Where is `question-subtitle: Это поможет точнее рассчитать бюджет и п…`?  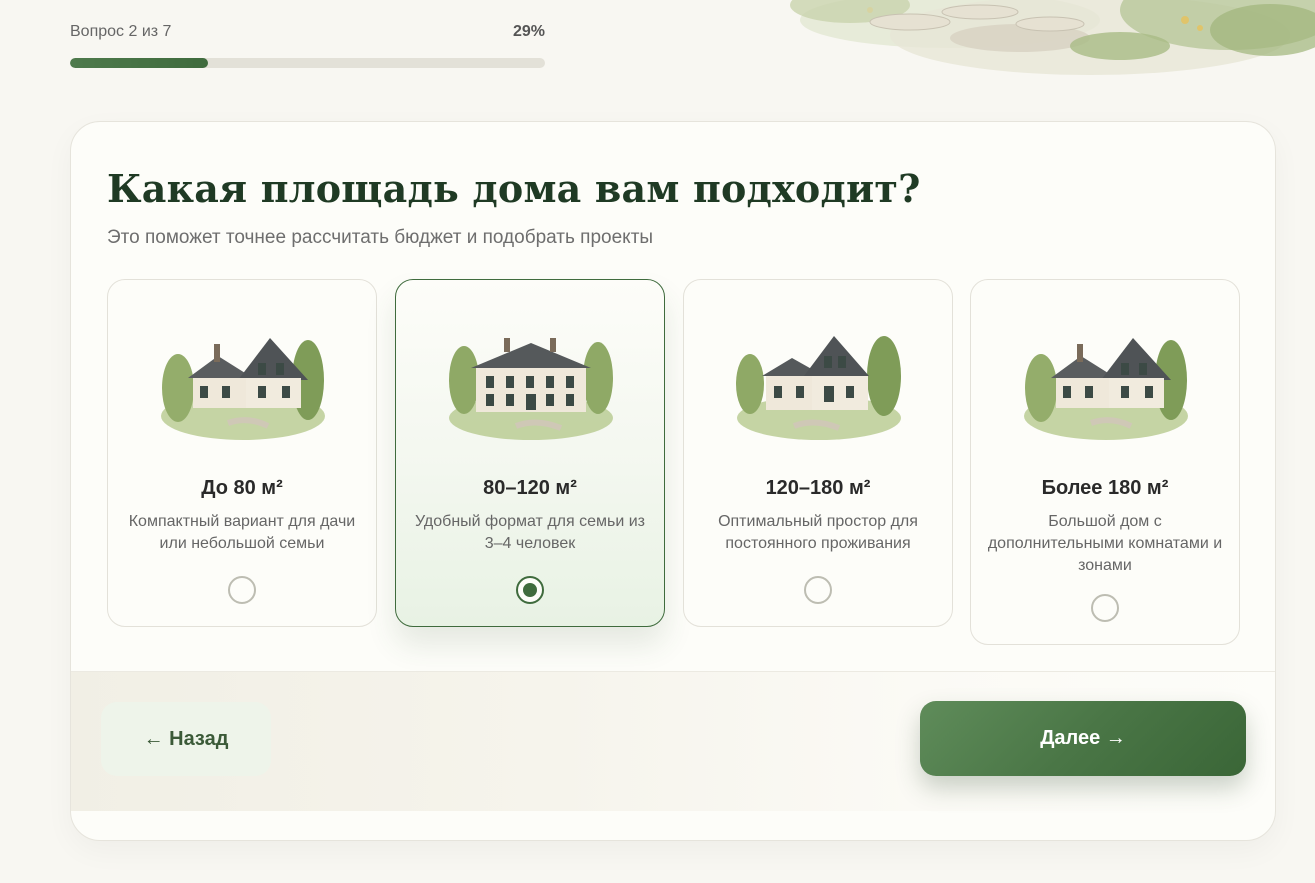 question-subtitle: Это поможет точнее рассчитать бюджет и п… is located at coordinates (380, 237).